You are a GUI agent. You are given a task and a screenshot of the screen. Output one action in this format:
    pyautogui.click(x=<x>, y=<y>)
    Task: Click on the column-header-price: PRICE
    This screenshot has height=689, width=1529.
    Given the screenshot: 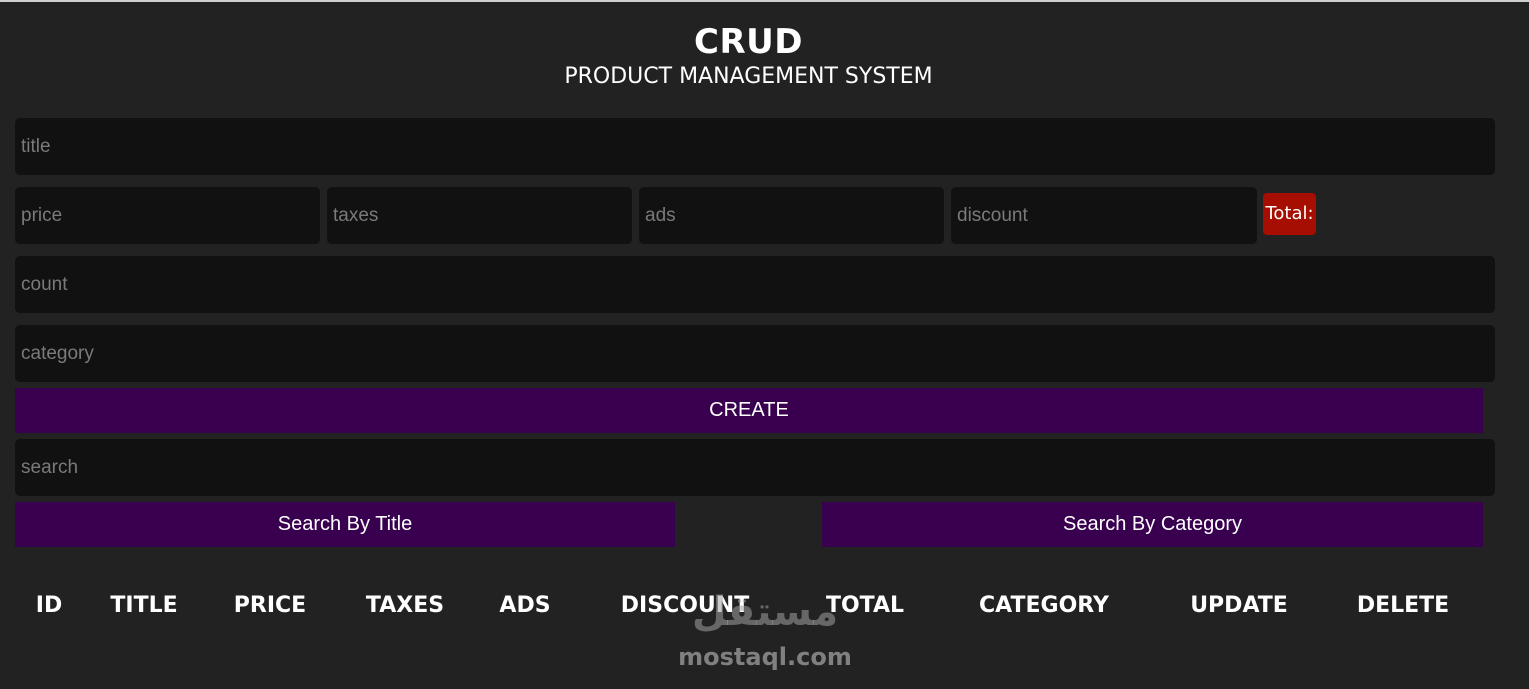 What is the action you would take?
    pyautogui.click(x=270, y=605)
    